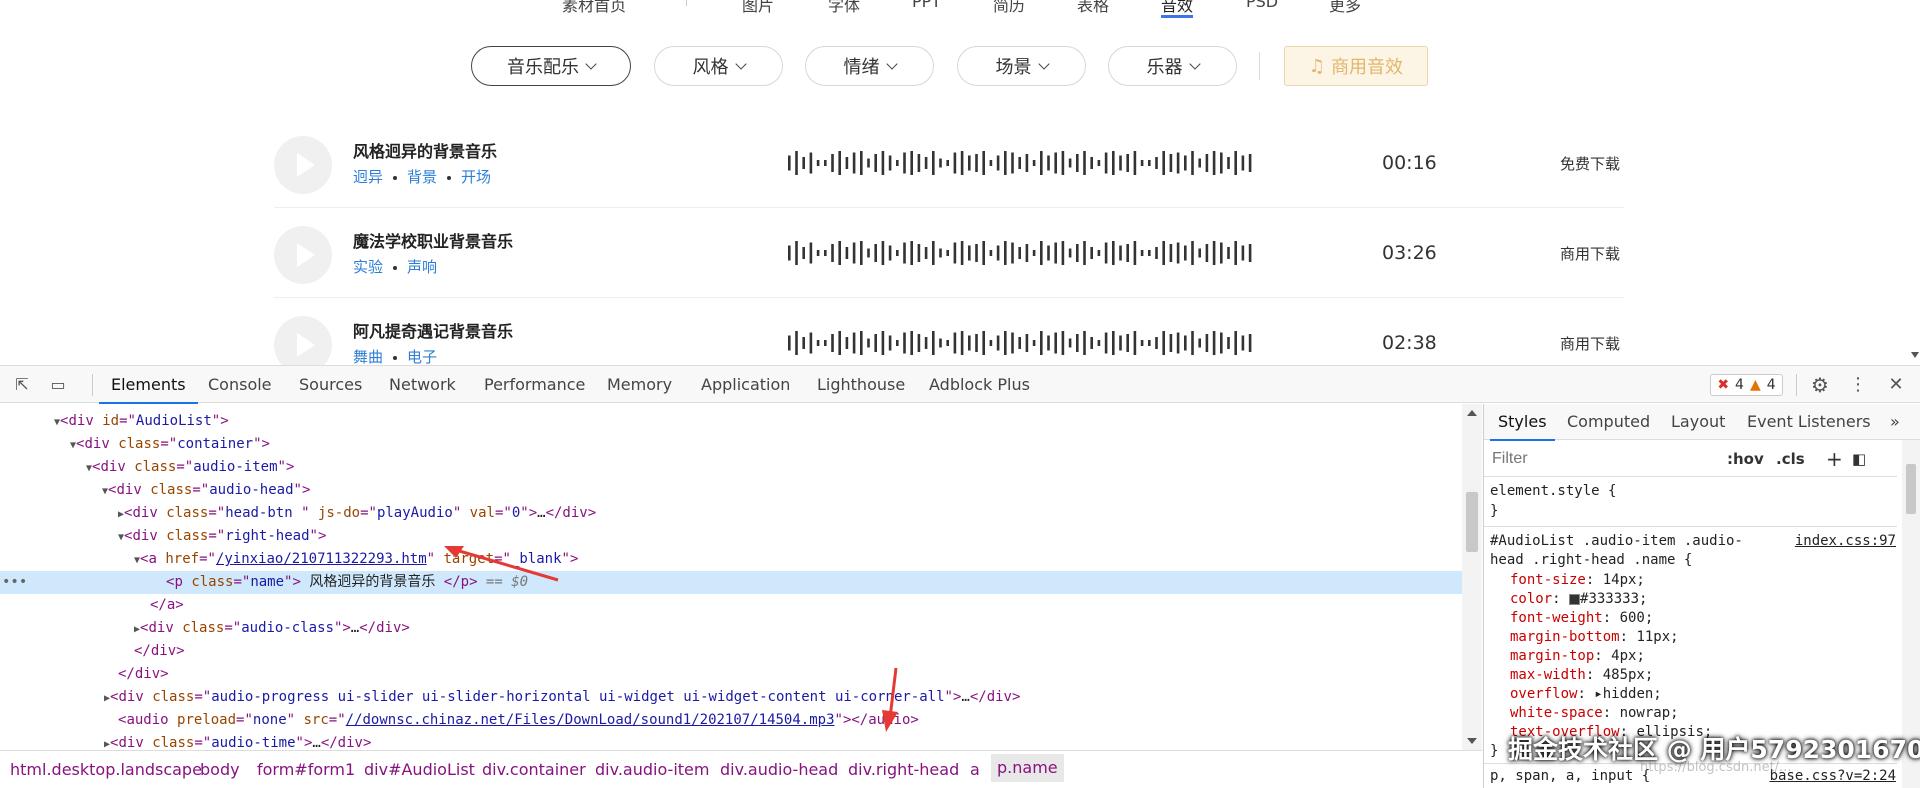 The width and height of the screenshot is (1920, 788). I want to click on download-link: 免费下载, so click(1590, 163).